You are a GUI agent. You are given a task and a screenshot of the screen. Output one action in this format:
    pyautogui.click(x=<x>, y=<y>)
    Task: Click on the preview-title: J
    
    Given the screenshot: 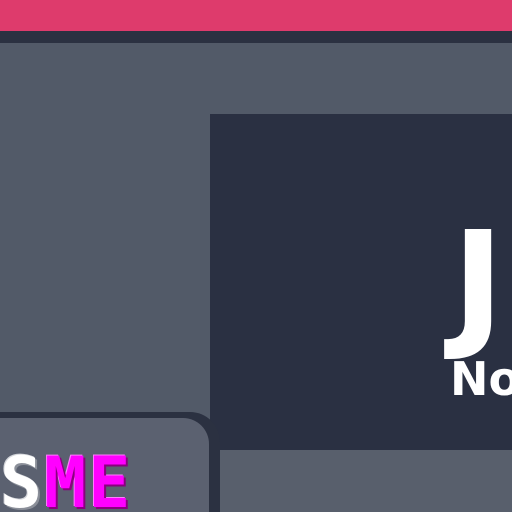 What is the action you would take?
    pyautogui.click(x=478, y=283)
    